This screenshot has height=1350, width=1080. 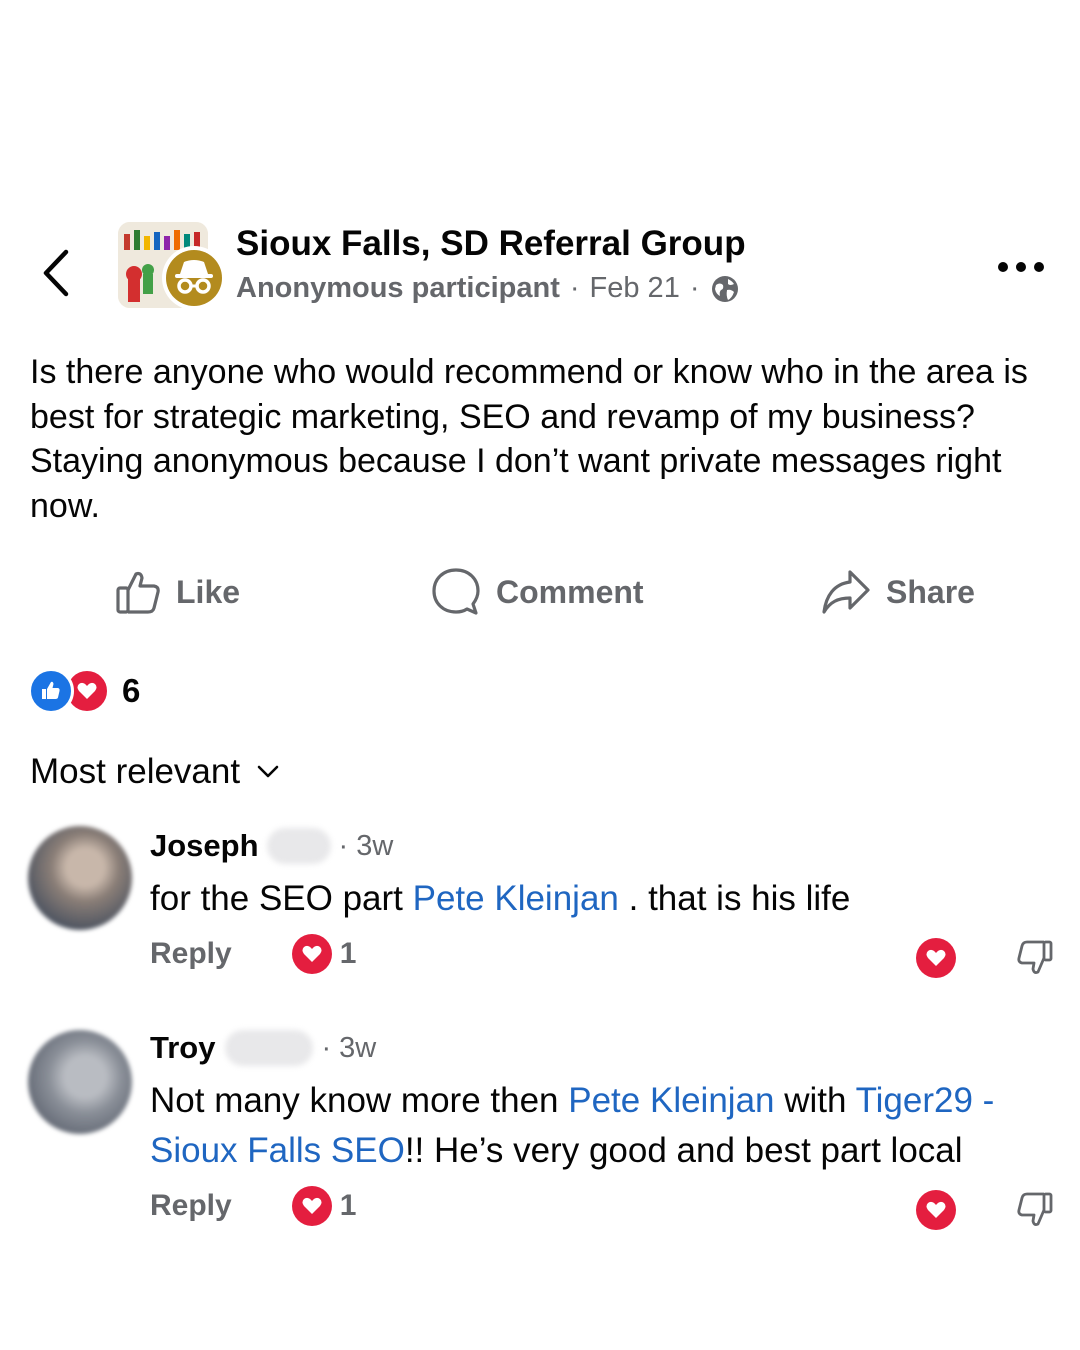 I want to click on more-options-button, so click(x=1021, y=267).